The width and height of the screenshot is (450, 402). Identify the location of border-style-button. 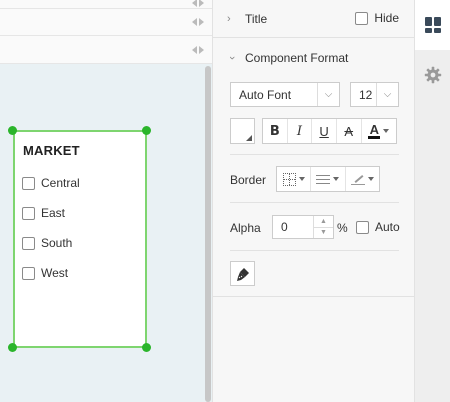
(328, 179).